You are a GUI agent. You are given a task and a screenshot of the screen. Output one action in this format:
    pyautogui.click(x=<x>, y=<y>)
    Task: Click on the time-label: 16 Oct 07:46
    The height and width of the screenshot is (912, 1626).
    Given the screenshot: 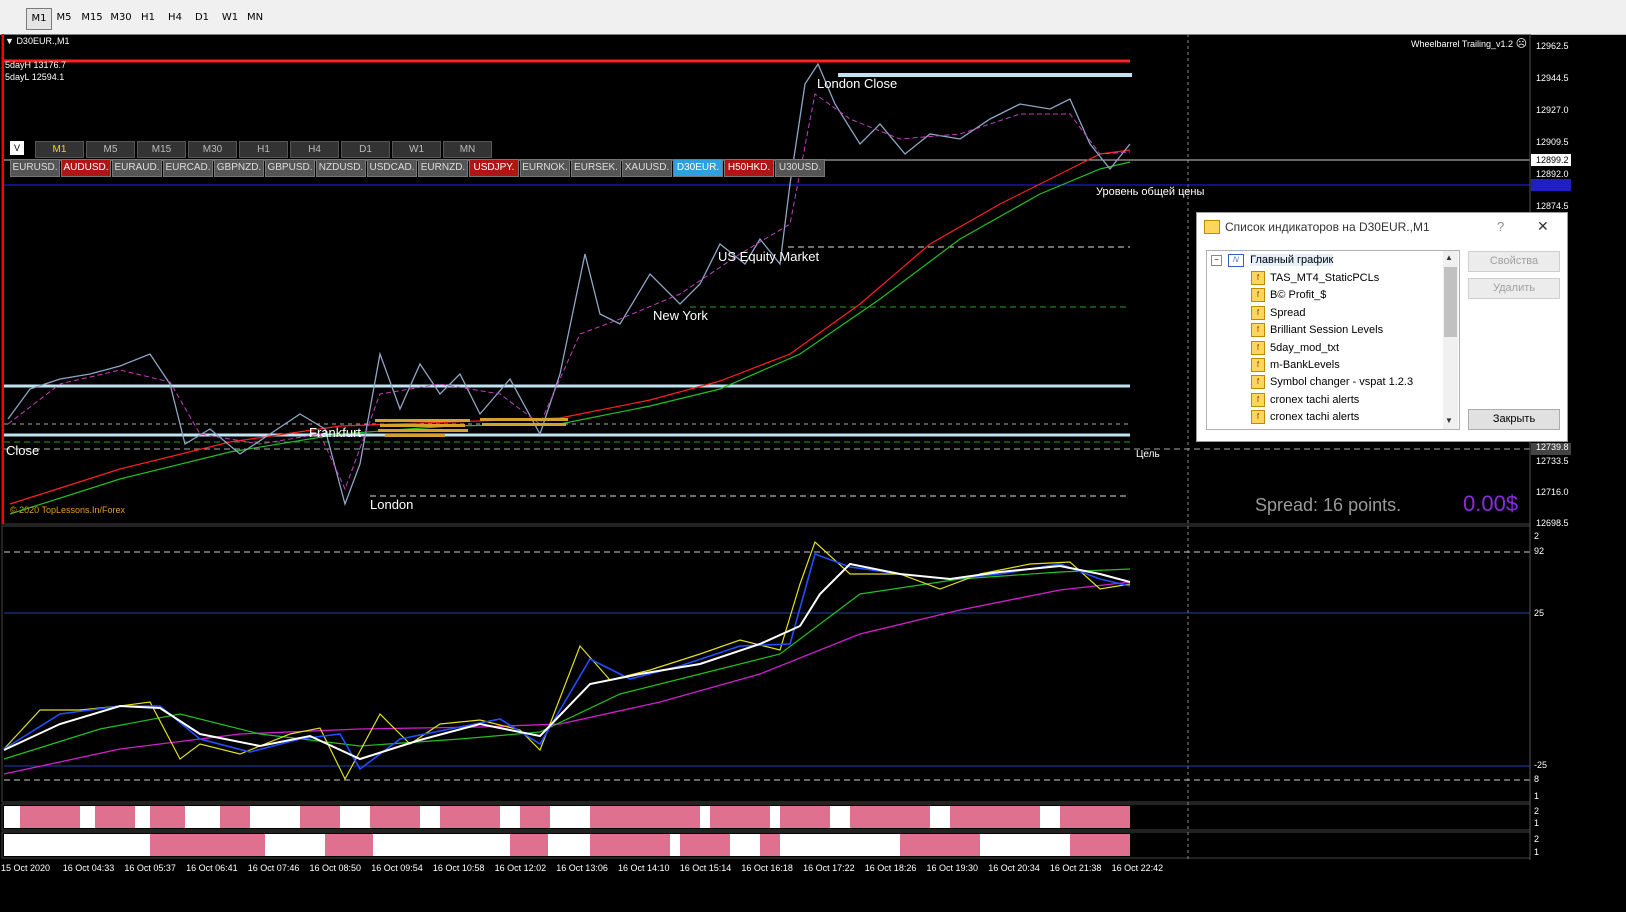 What is the action you would take?
    pyautogui.click(x=273, y=868)
    